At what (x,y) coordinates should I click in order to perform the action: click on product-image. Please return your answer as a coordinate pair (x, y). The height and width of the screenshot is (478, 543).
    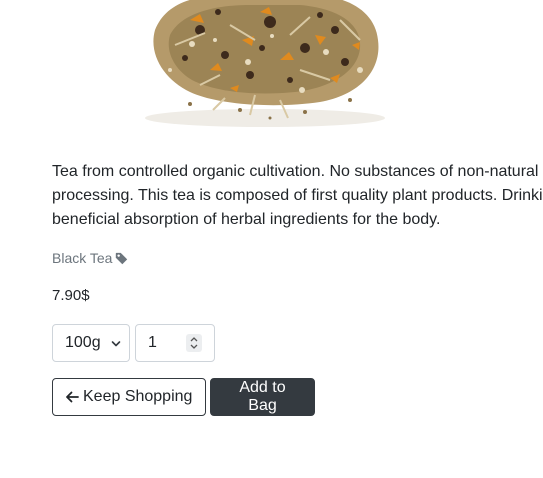
    Looking at the image, I should click on (265, 66).